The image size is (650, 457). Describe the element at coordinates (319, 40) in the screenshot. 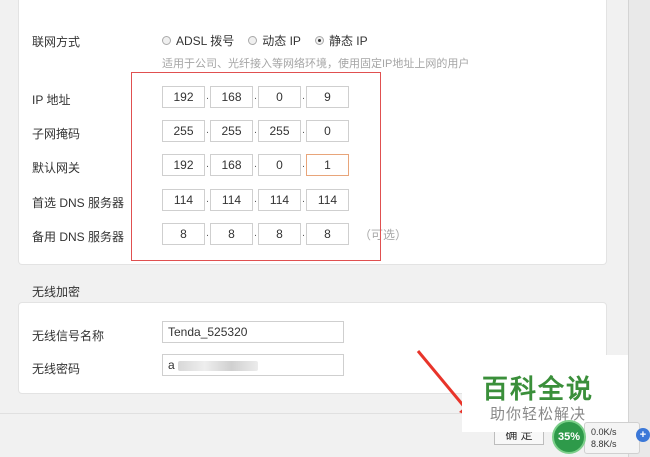

I see `radio-static-ip` at that location.